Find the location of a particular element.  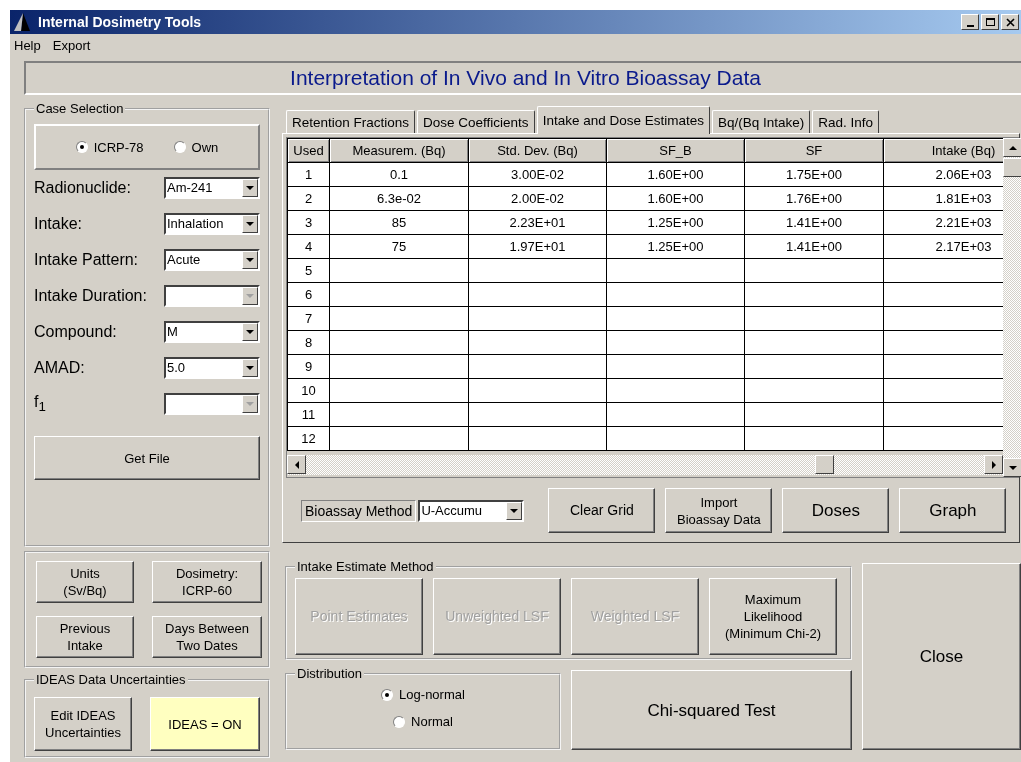

row-number: 8 is located at coordinates (308, 342).